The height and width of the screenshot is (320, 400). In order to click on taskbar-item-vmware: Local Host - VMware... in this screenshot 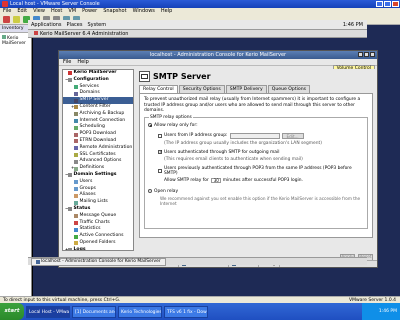, I will do `click(48, 311)`.